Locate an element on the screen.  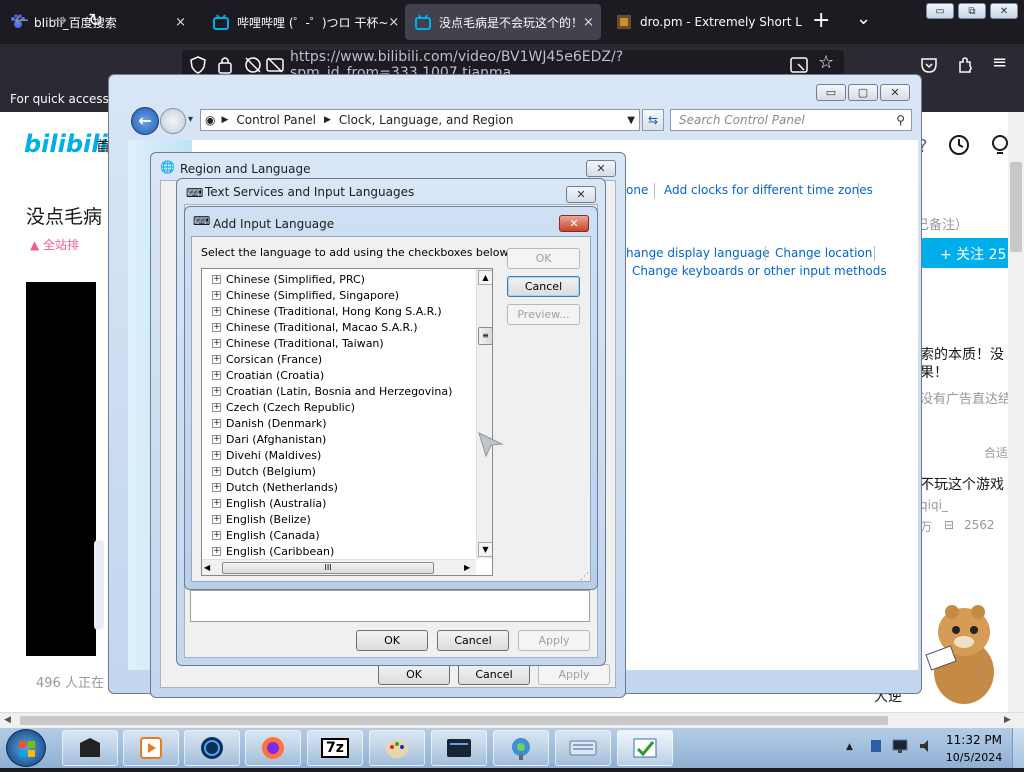
firefox-icon is located at coordinates (273, 748).